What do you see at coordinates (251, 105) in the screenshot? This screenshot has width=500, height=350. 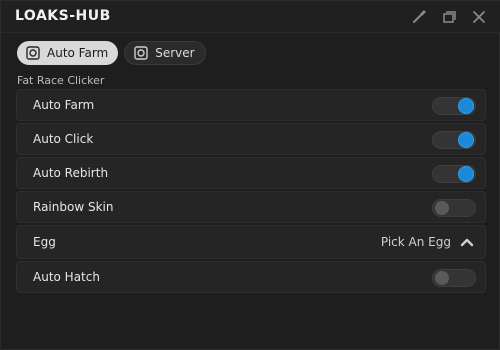 I see `option-auto-farm: Auto Farm` at bounding box center [251, 105].